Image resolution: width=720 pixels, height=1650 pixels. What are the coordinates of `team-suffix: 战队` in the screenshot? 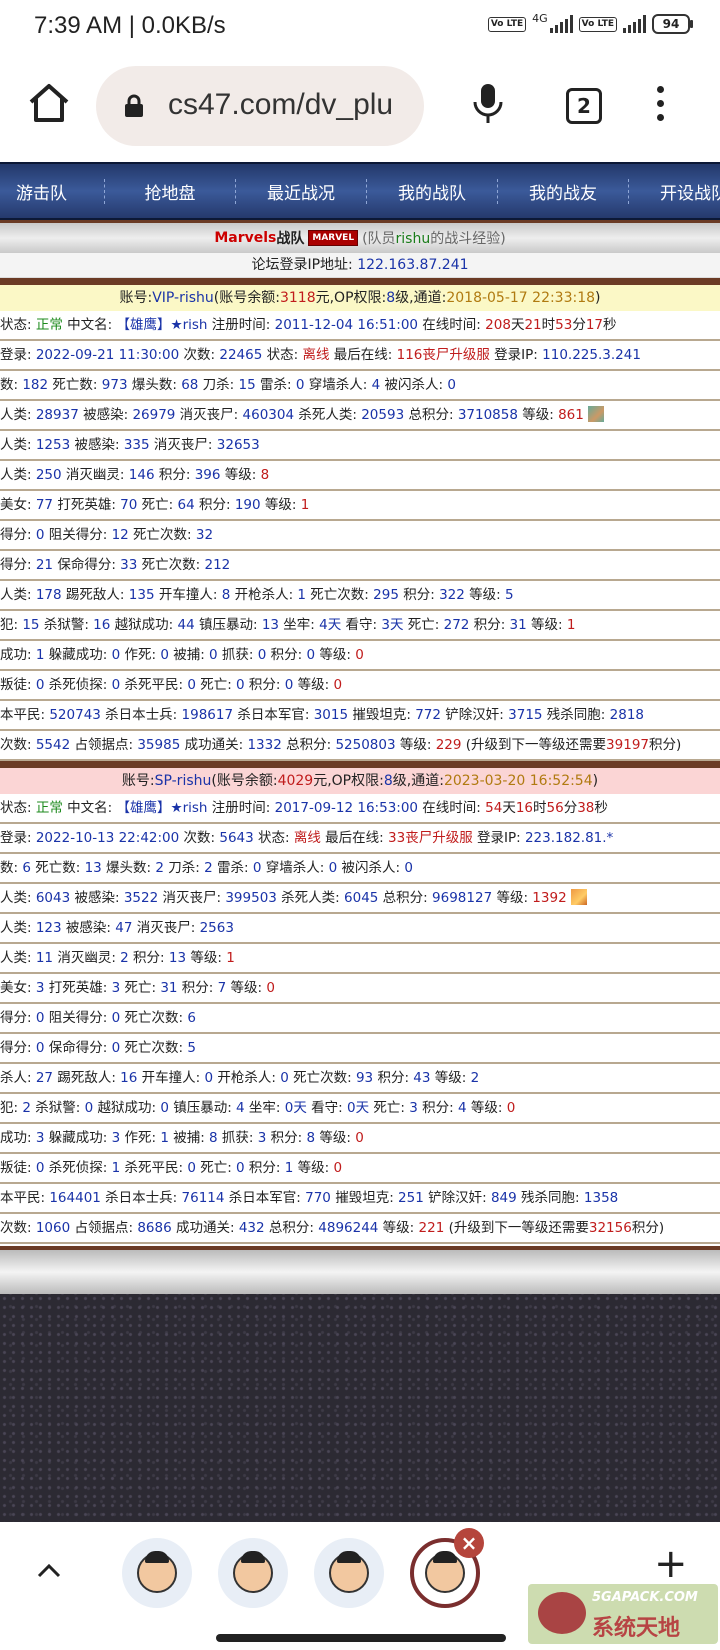 It's located at (290, 239).